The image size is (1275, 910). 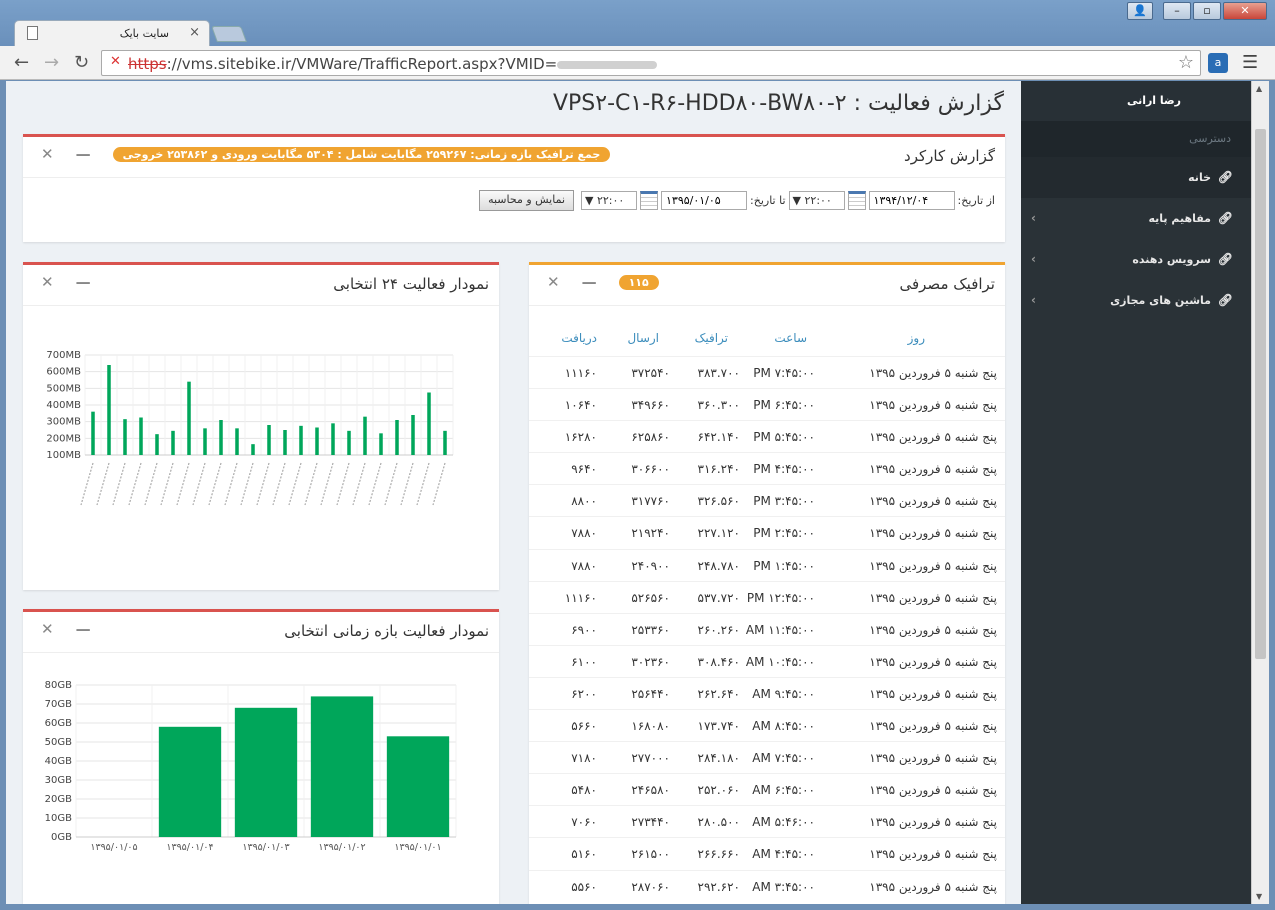 What do you see at coordinates (784, 533) in the screenshot?
I see `cell-time: PM ۲:۴۵:۰۰` at bounding box center [784, 533].